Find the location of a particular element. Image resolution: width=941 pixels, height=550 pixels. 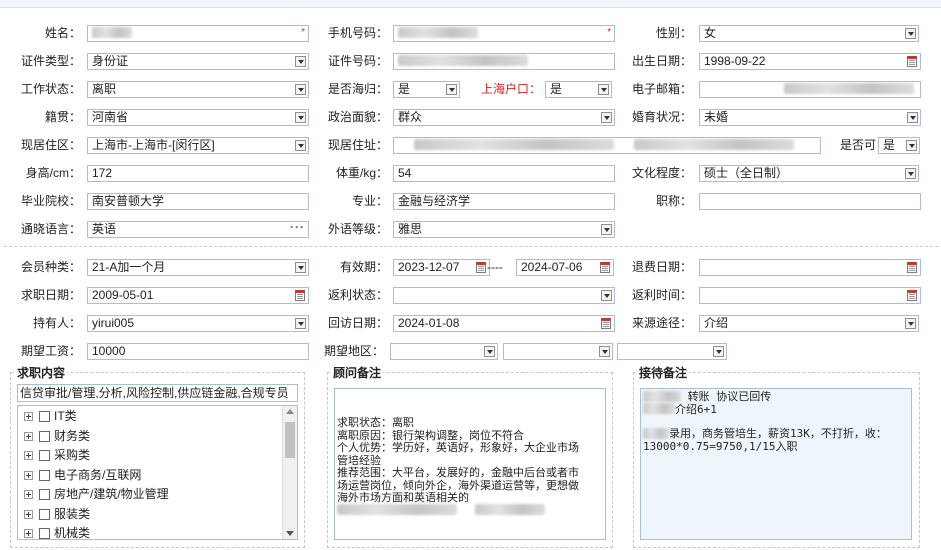

residence-select: 上海市-上海市-[闵行区] is located at coordinates (198, 145).